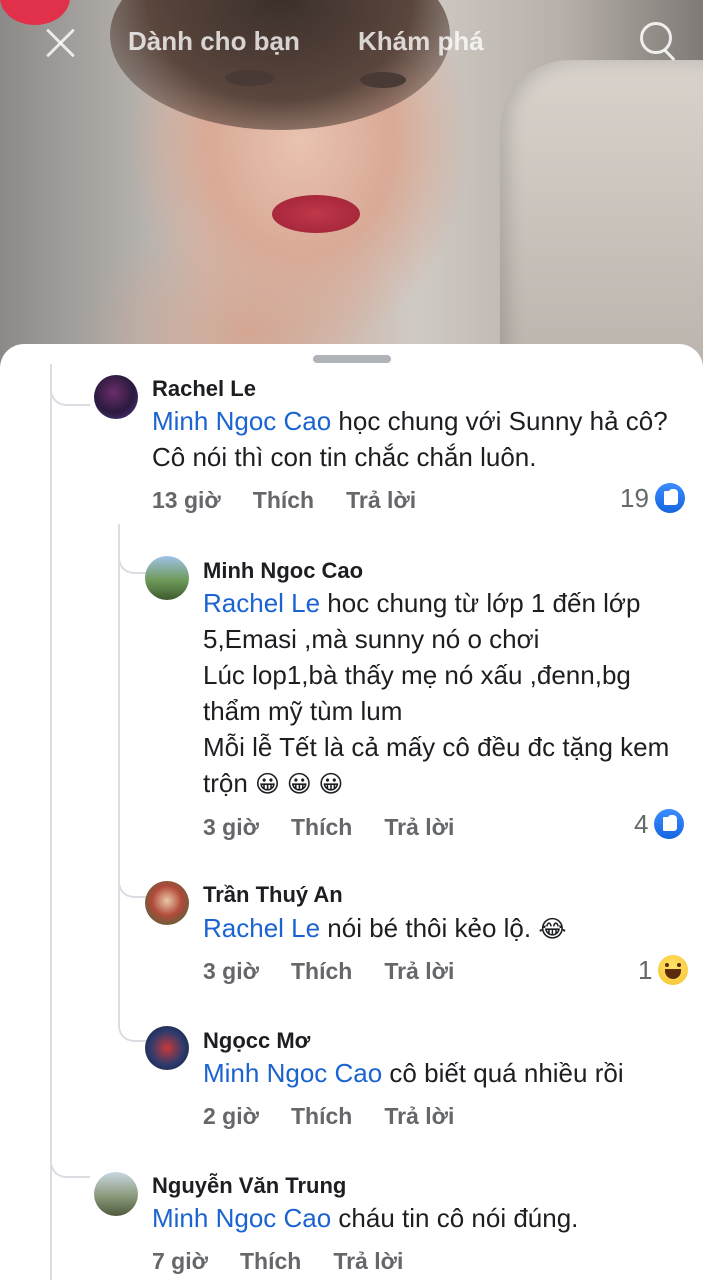 The height and width of the screenshot is (1280, 703). What do you see at coordinates (365, 1218) in the screenshot?
I see `comment-text: Minh Ngoc Cao cháu tin cô nói đúng.` at bounding box center [365, 1218].